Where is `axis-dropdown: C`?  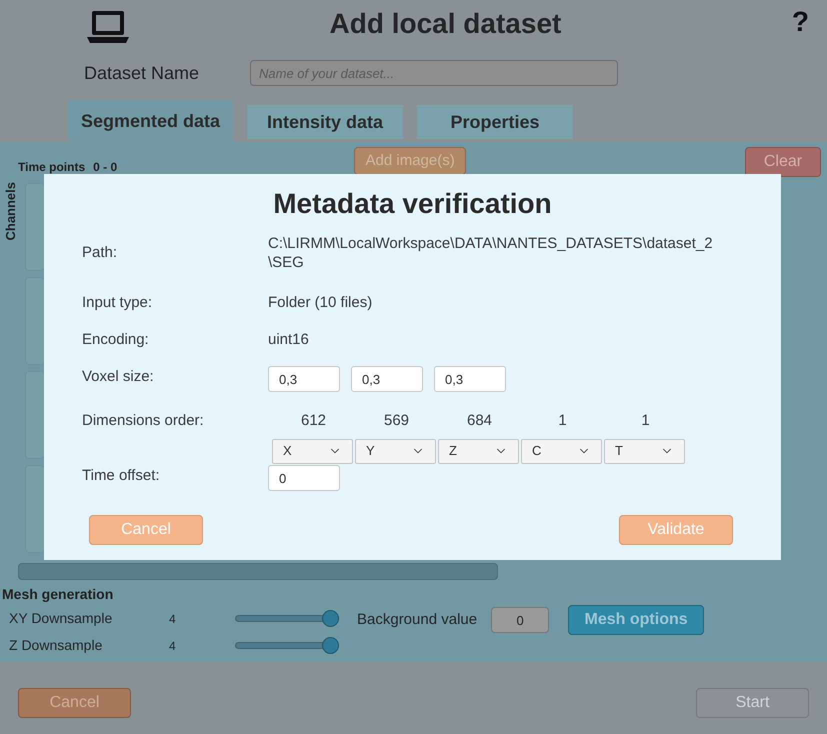
axis-dropdown: C is located at coordinates (561, 451).